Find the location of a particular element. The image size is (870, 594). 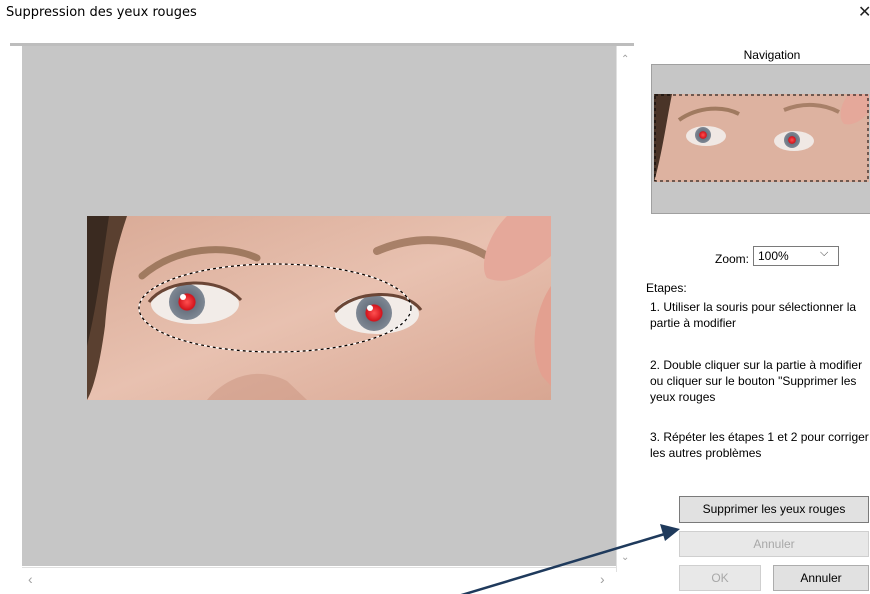

steps-heading: Etapes: is located at coordinates (666, 288).